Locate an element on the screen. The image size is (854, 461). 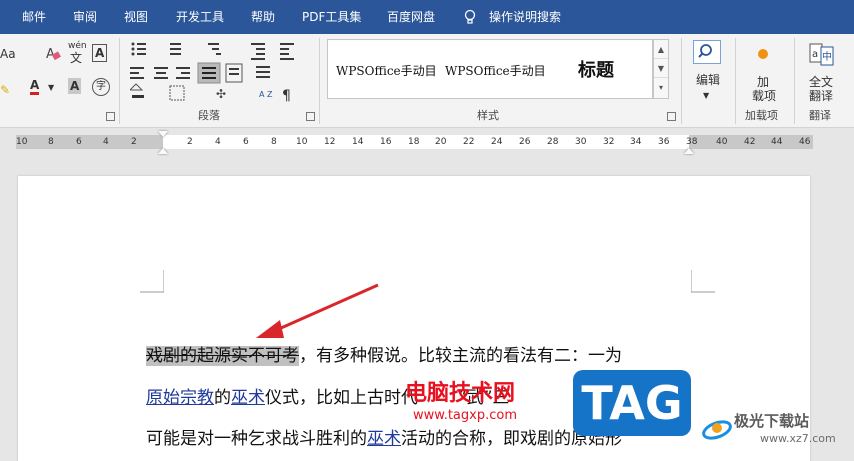
ruler-number: 32 is located at coordinates (609, 142).